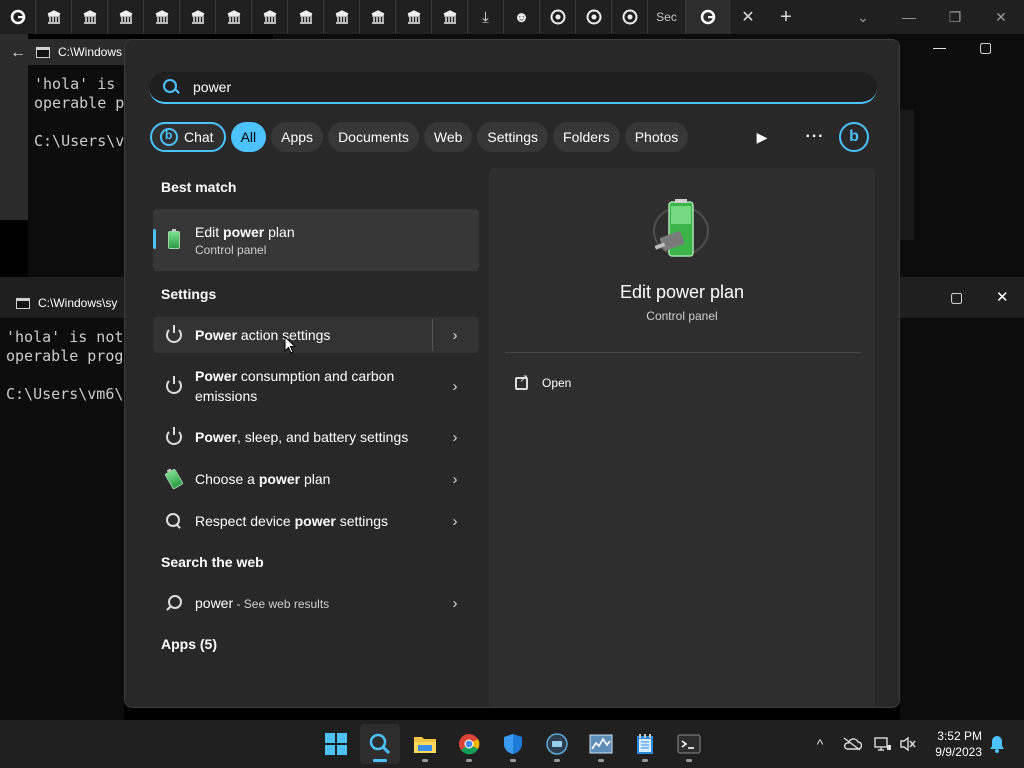  Describe the element at coordinates (316, 240) in the screenshot. I see `best-match-result: Edit power plan Control panel` at that location.